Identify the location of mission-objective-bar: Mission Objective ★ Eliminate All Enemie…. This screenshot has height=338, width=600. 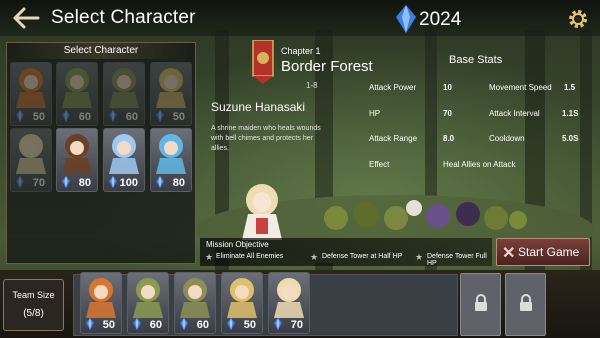
(346, 252).